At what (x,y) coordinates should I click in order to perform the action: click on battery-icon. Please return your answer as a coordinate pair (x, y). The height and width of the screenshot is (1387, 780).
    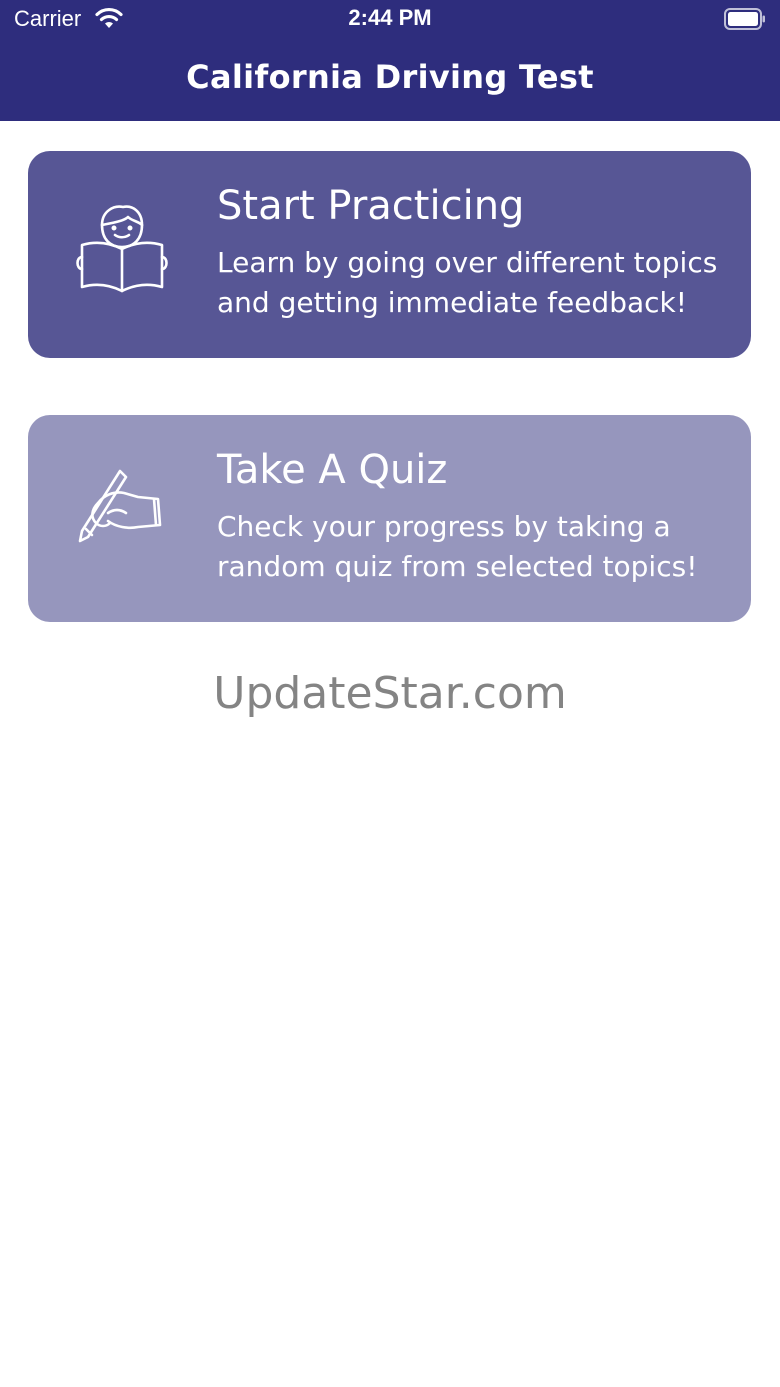
    Looking at the image, I should click on (744, 19).